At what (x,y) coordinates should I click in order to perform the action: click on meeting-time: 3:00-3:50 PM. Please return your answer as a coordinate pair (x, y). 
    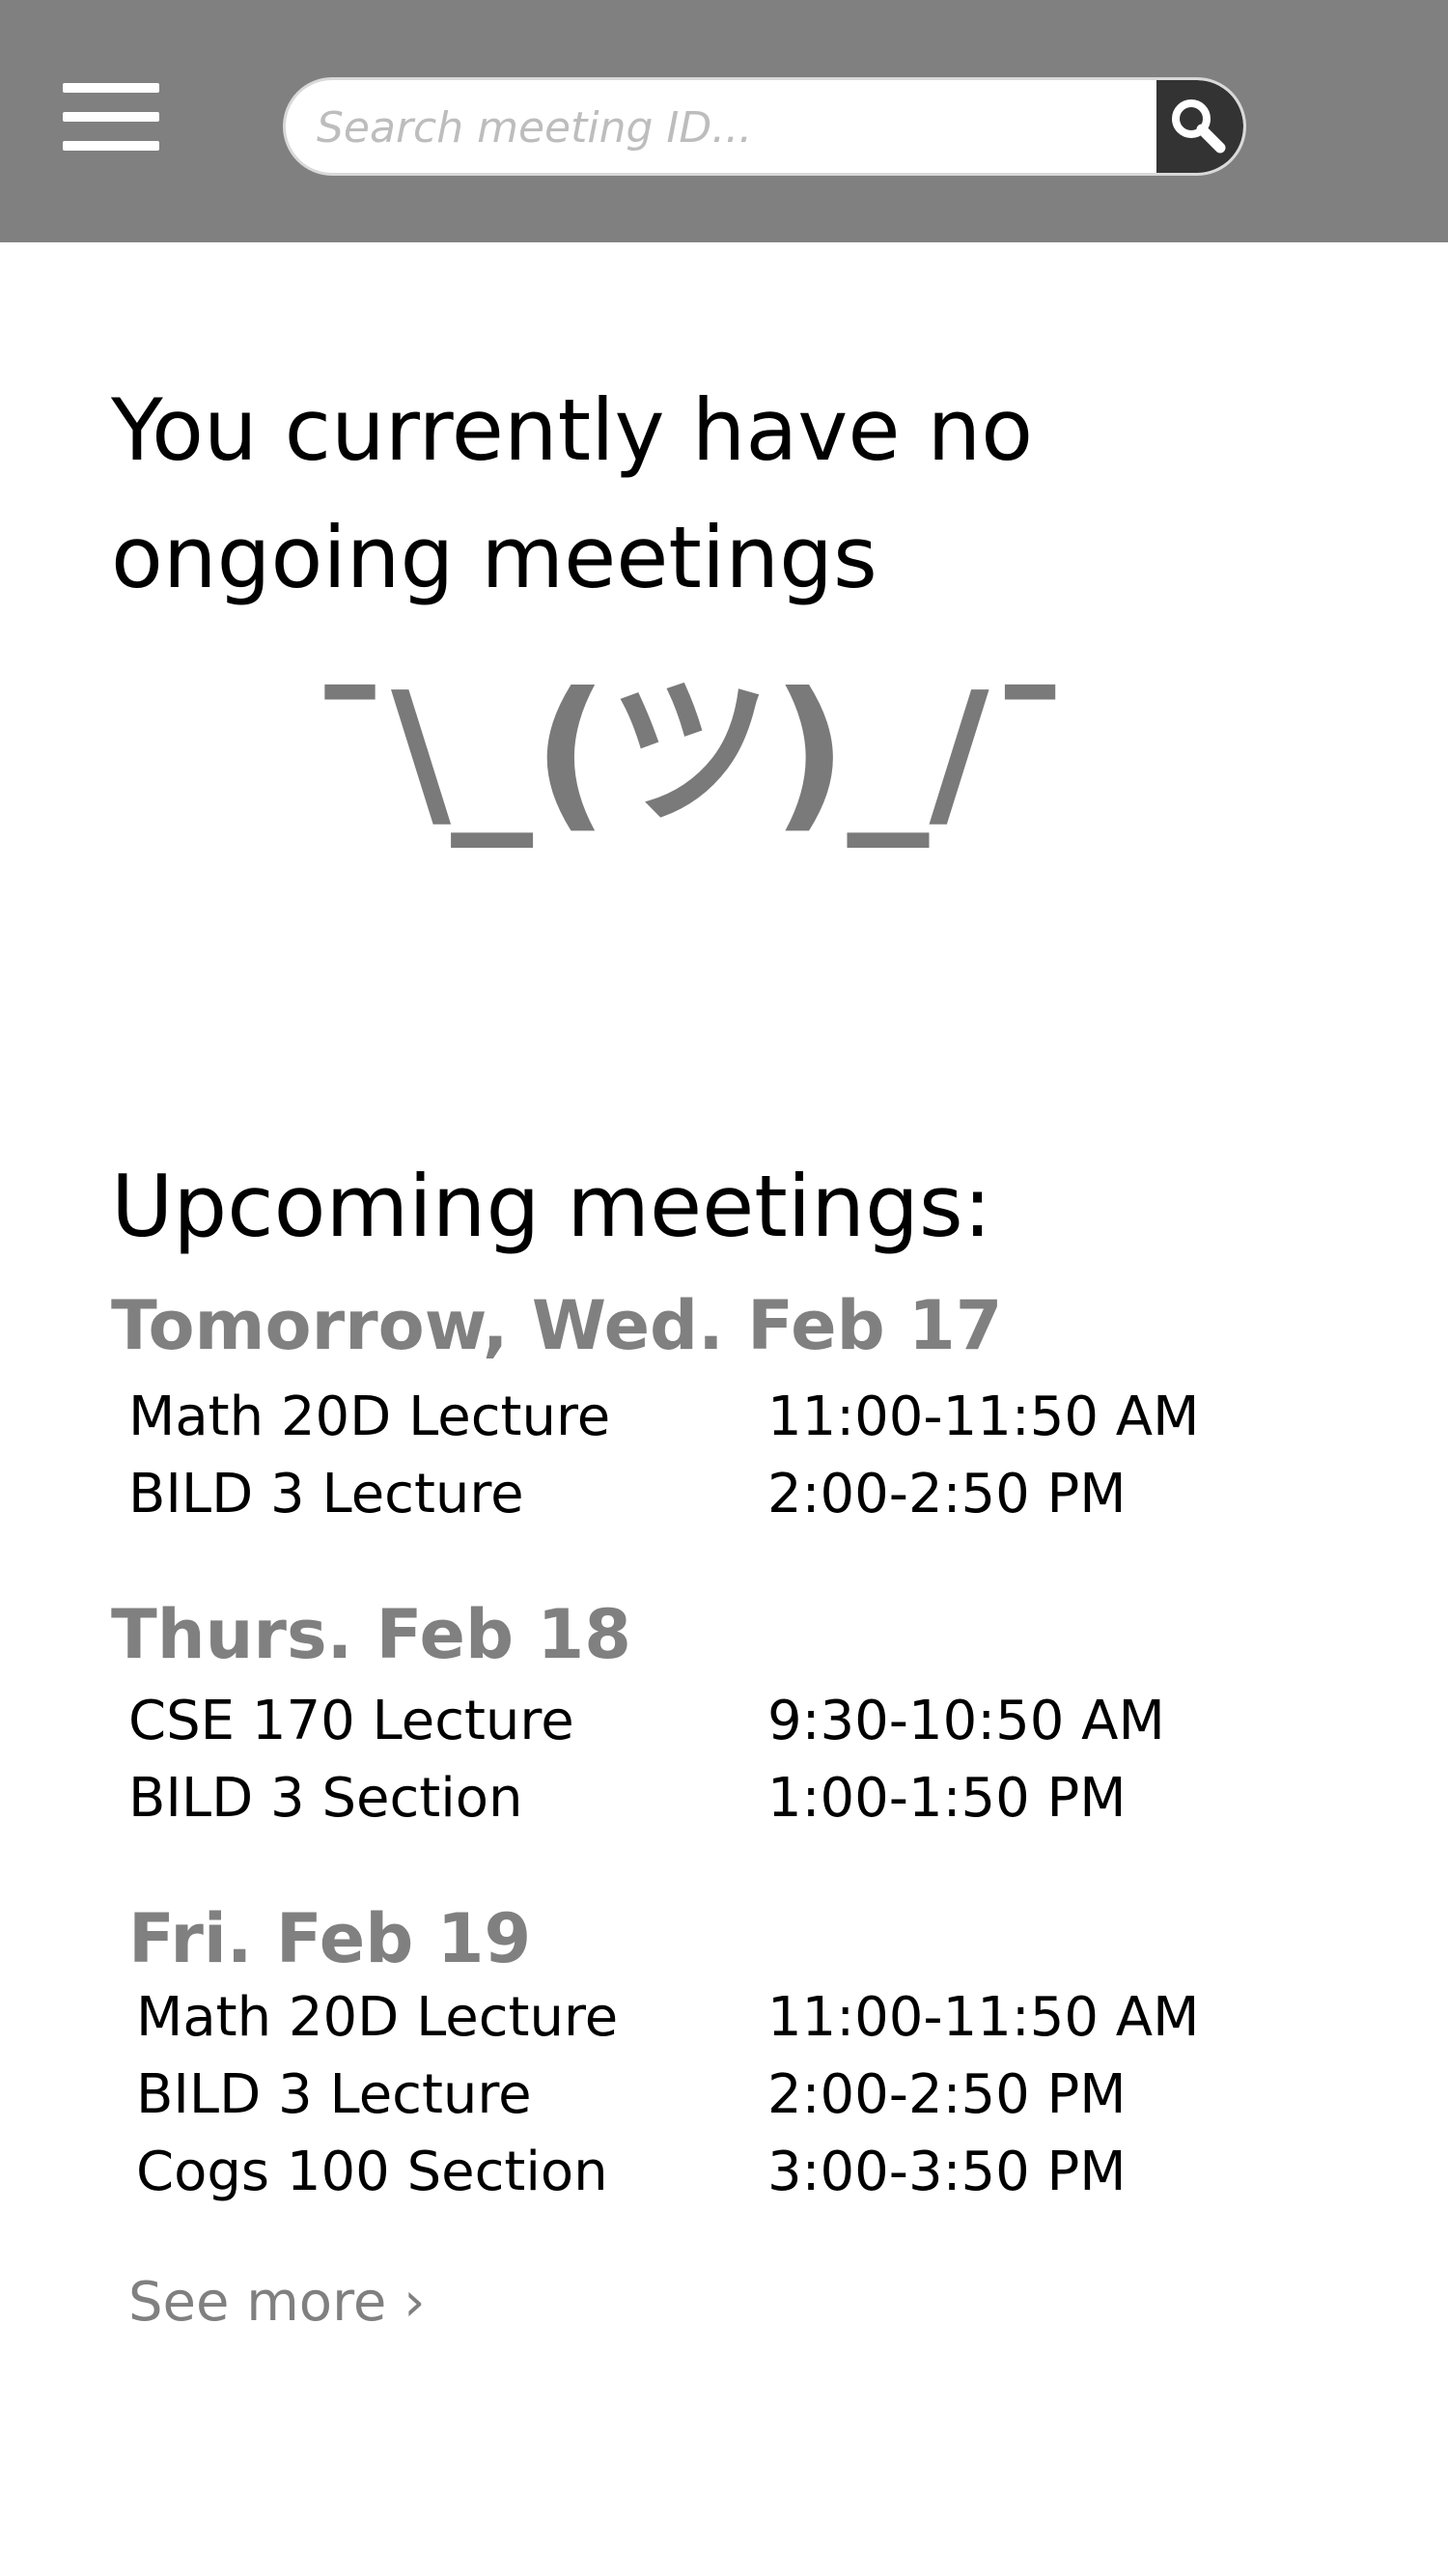
    Looking at the image, I should click on (947, 2172).